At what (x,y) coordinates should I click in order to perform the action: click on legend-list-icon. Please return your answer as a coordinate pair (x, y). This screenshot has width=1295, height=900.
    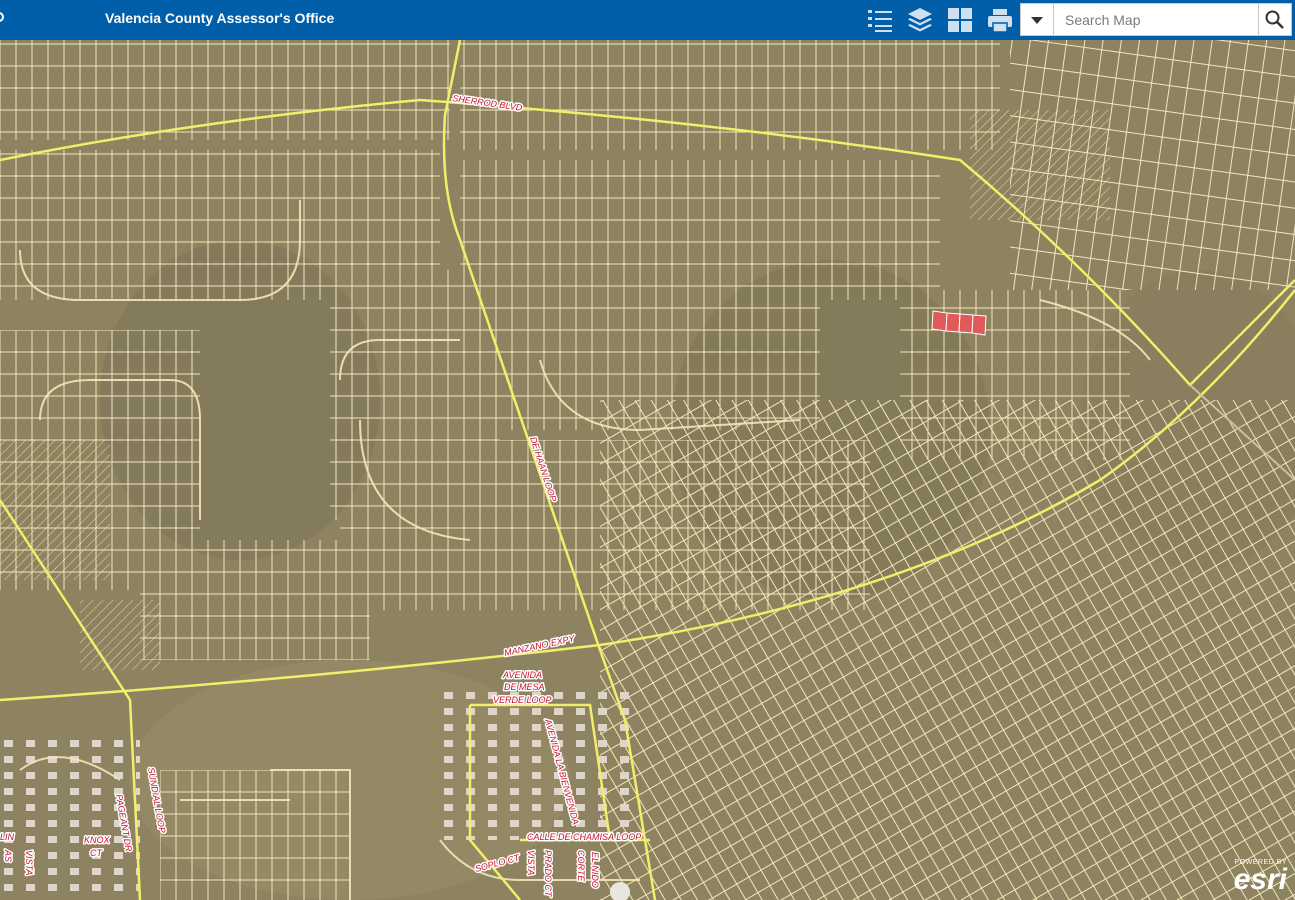
    Looking at the image, I should click on (880, 20).